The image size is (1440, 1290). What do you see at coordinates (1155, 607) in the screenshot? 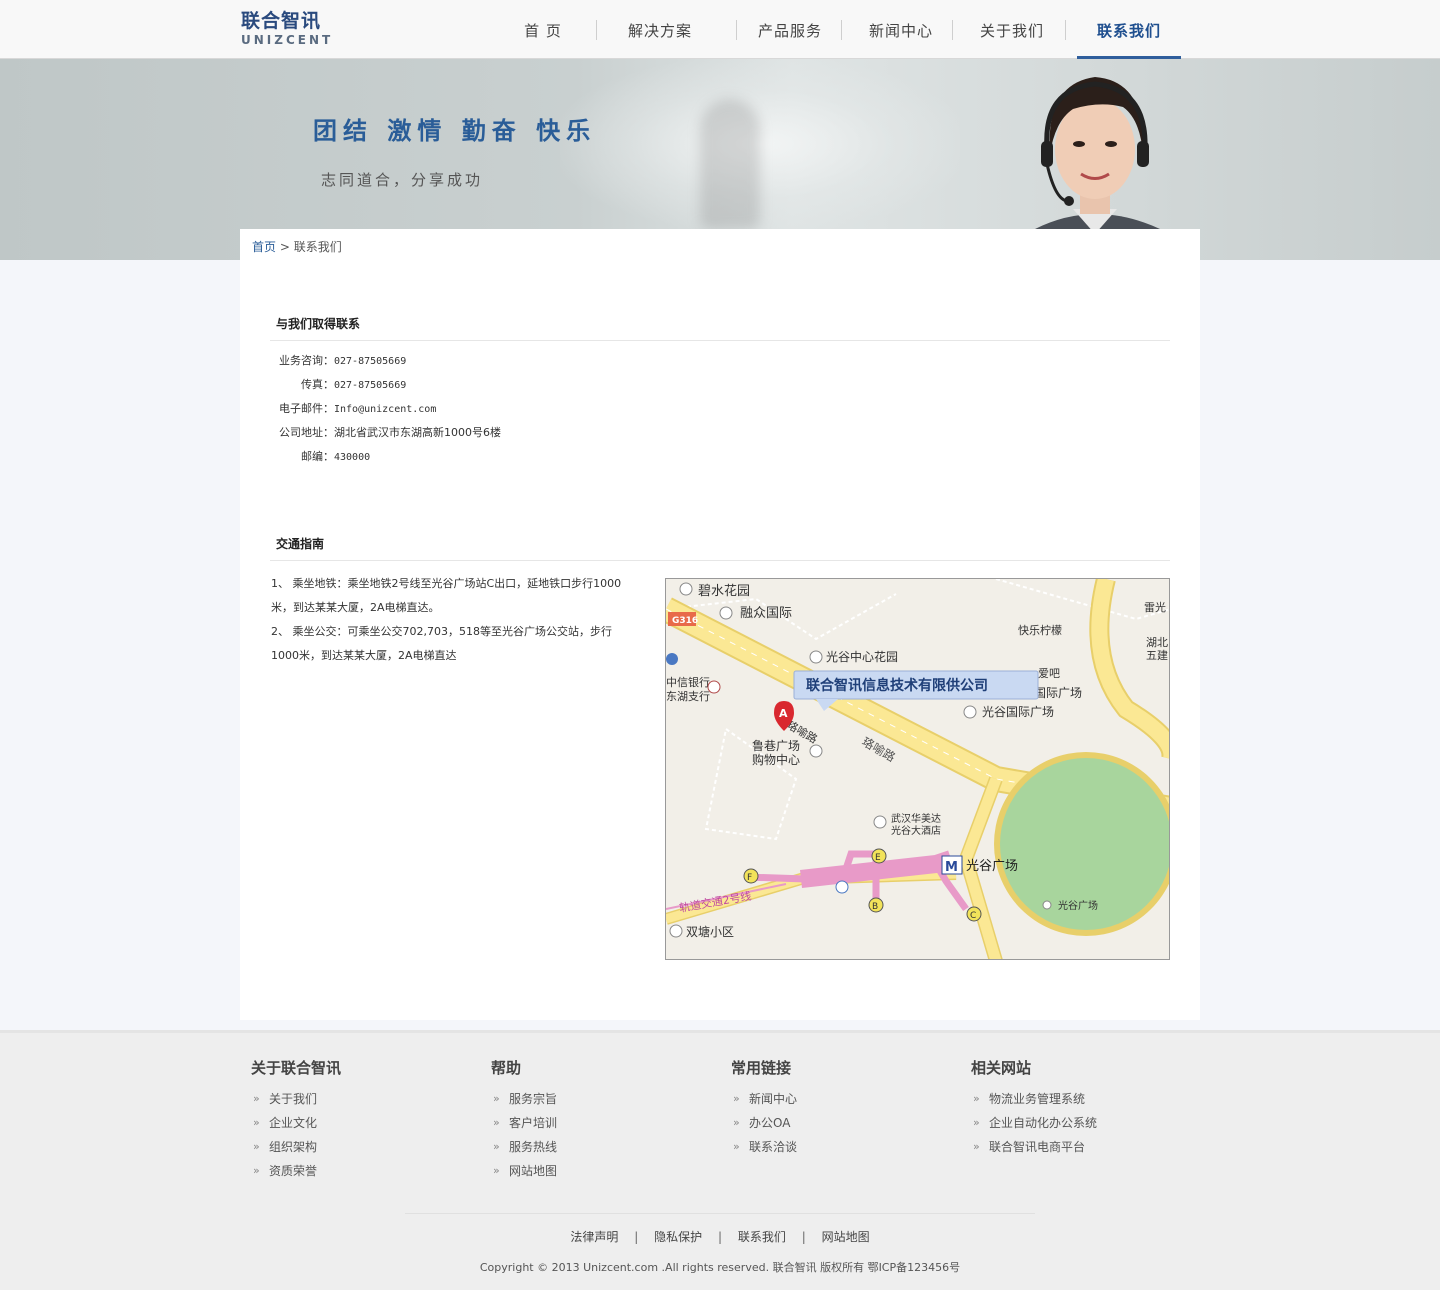
I see `map-label-leiguang: 雷光` at bounding box center [1155, 607].